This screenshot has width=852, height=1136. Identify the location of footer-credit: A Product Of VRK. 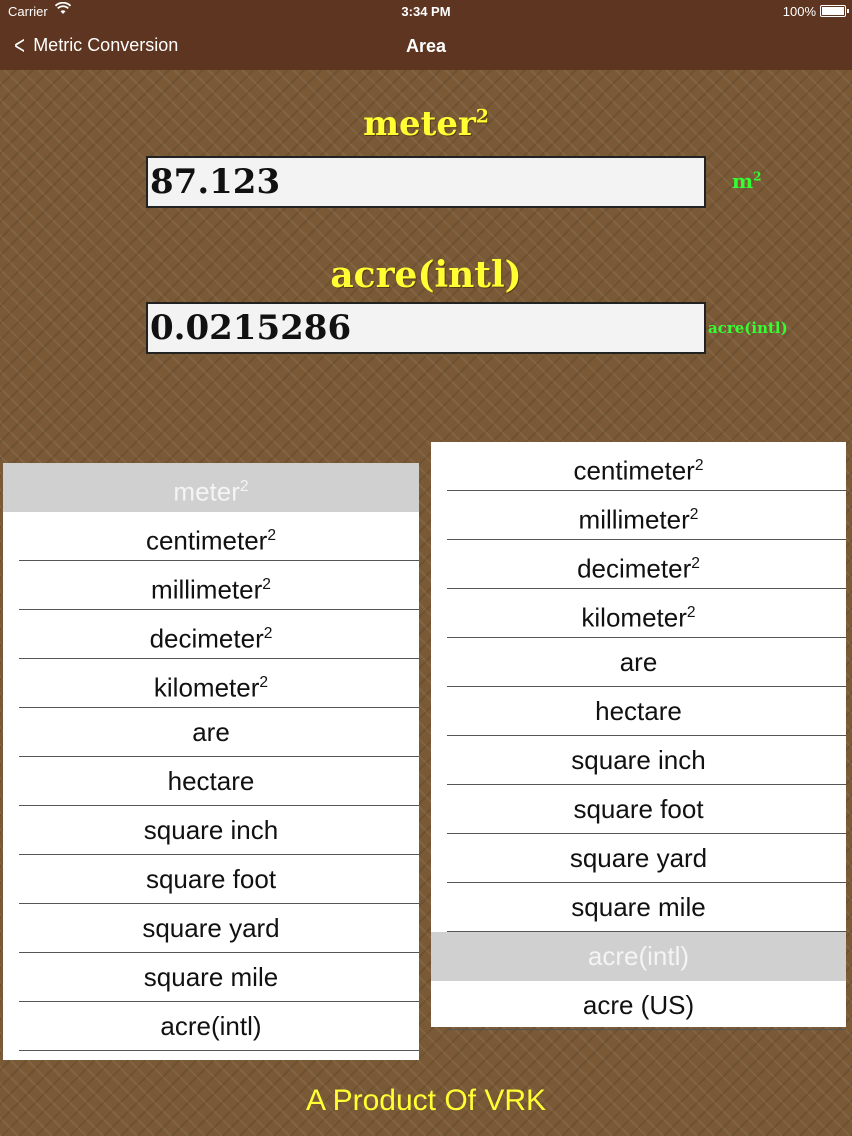
(426, 1100).